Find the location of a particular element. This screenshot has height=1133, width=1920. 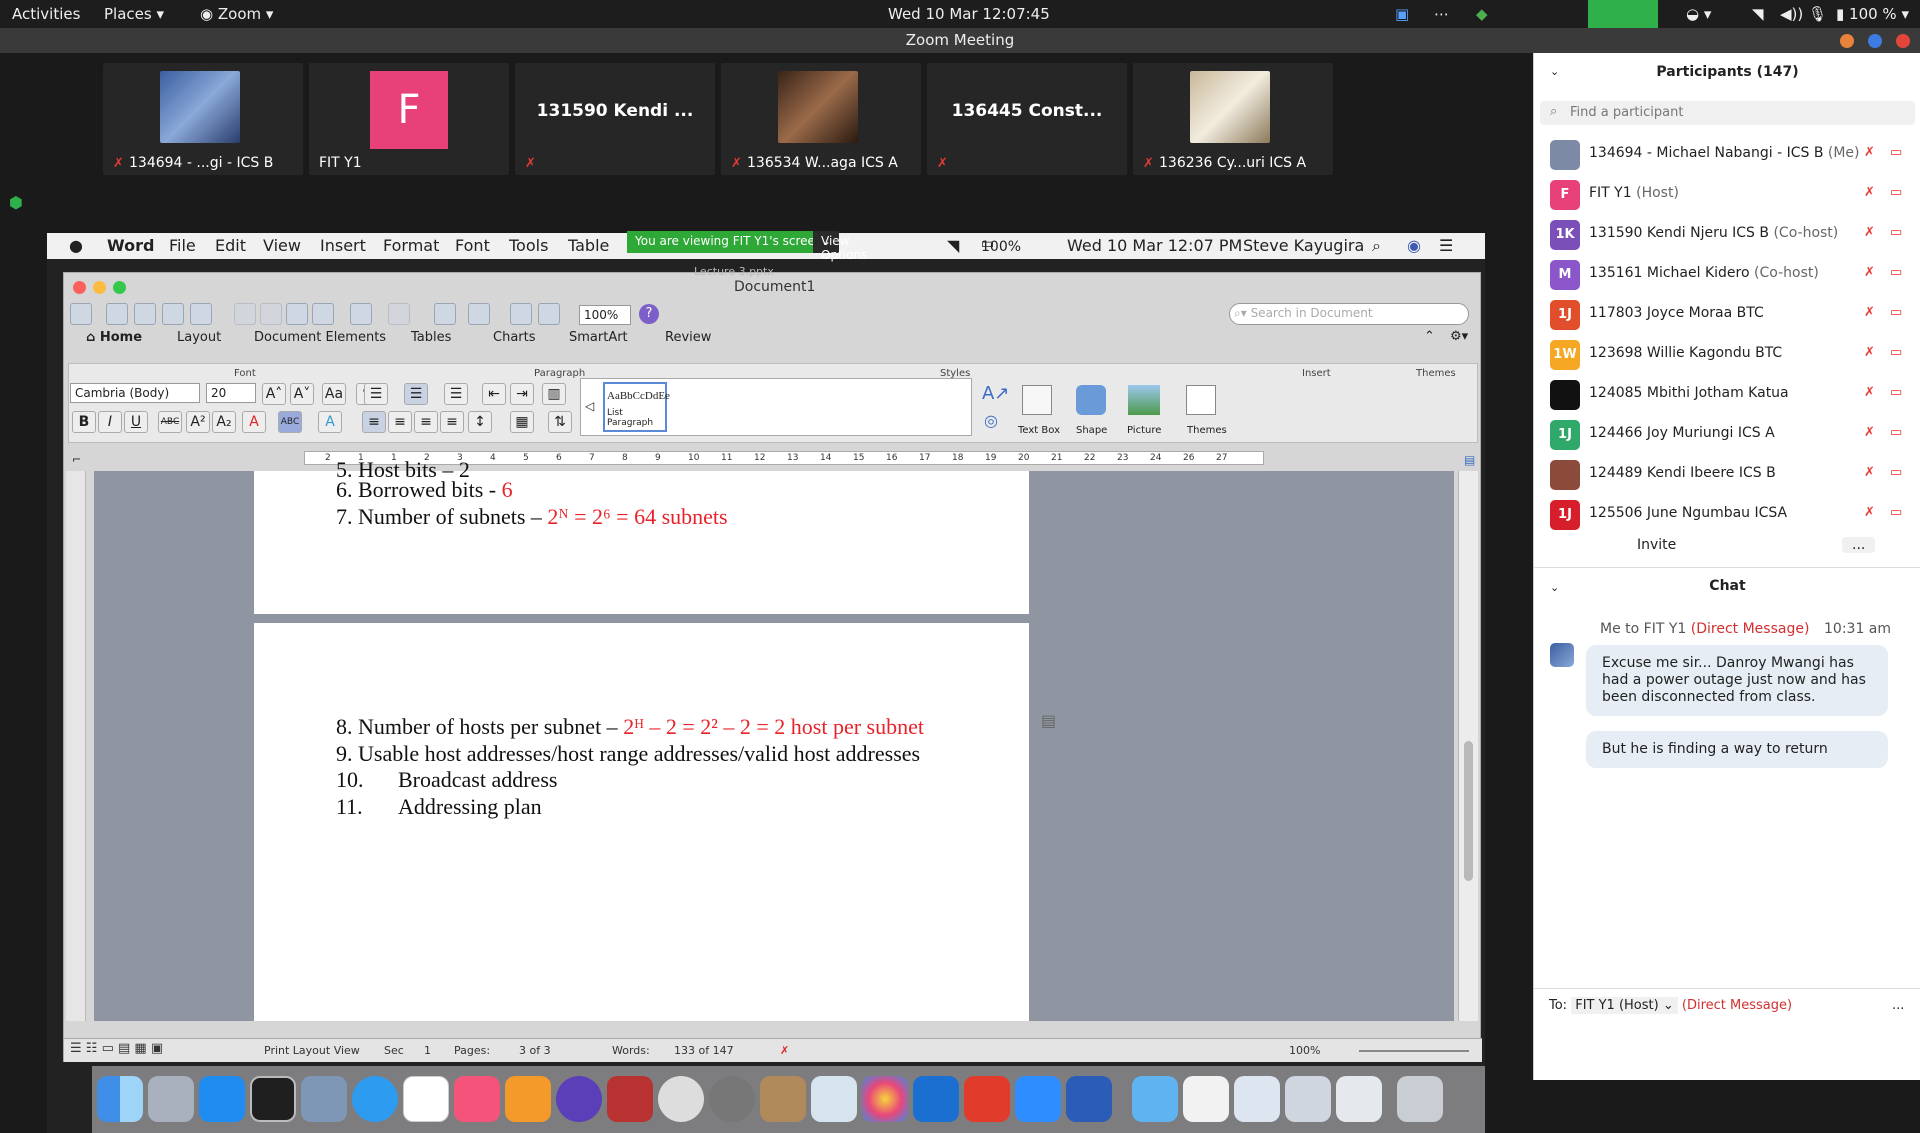

tab-tables: Tables is located at coordinates (431, 337).